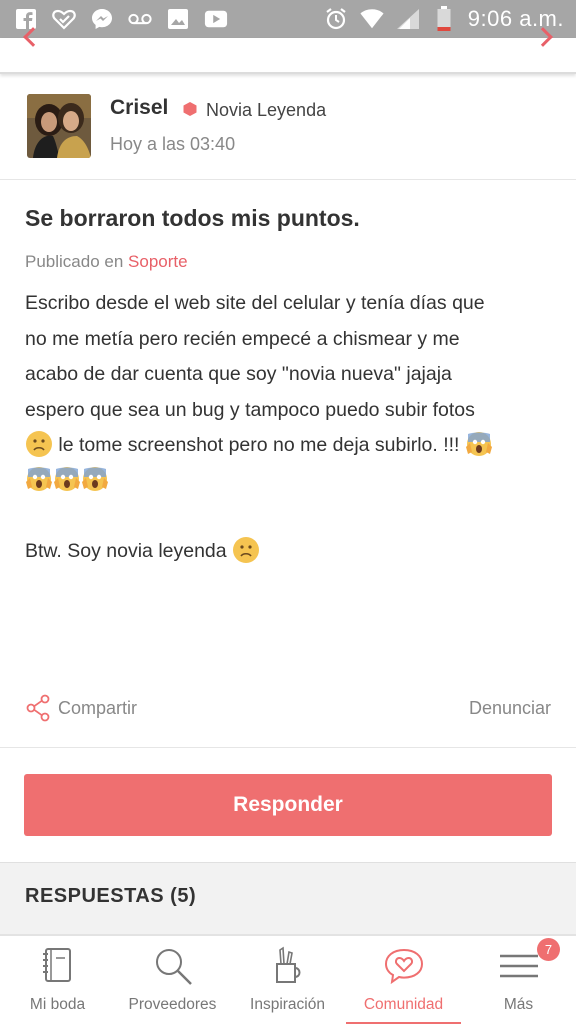  Describe the element at coordinates (178, 19) in the screenshot. I see `image-icon` at that location.